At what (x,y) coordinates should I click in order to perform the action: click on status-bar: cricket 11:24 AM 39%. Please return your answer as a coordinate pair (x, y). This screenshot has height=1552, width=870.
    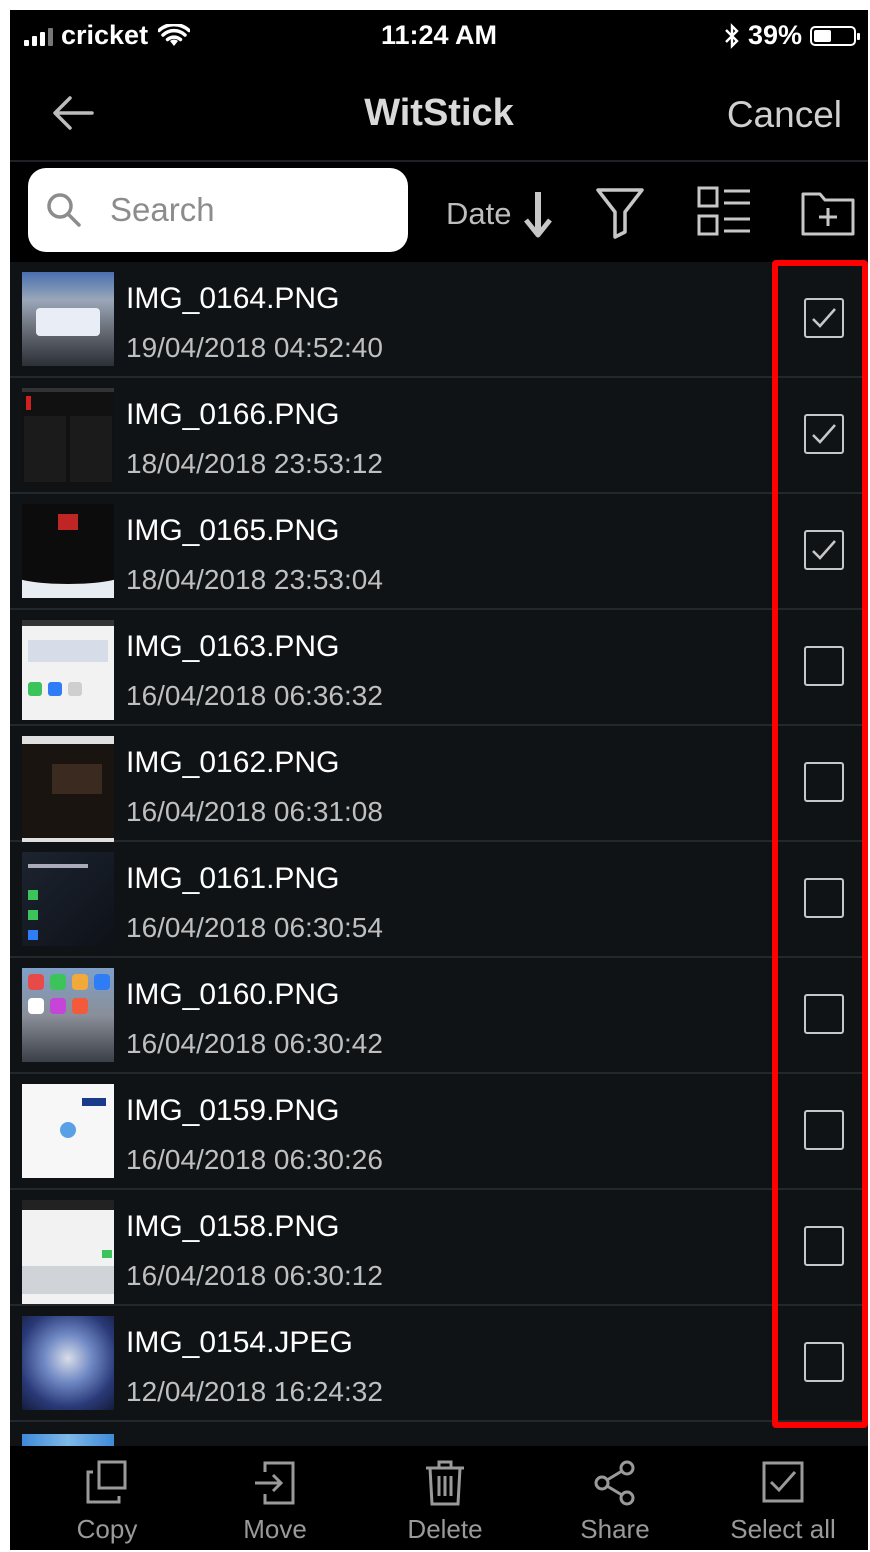
    Looking at the image, I should click on (439, 38).